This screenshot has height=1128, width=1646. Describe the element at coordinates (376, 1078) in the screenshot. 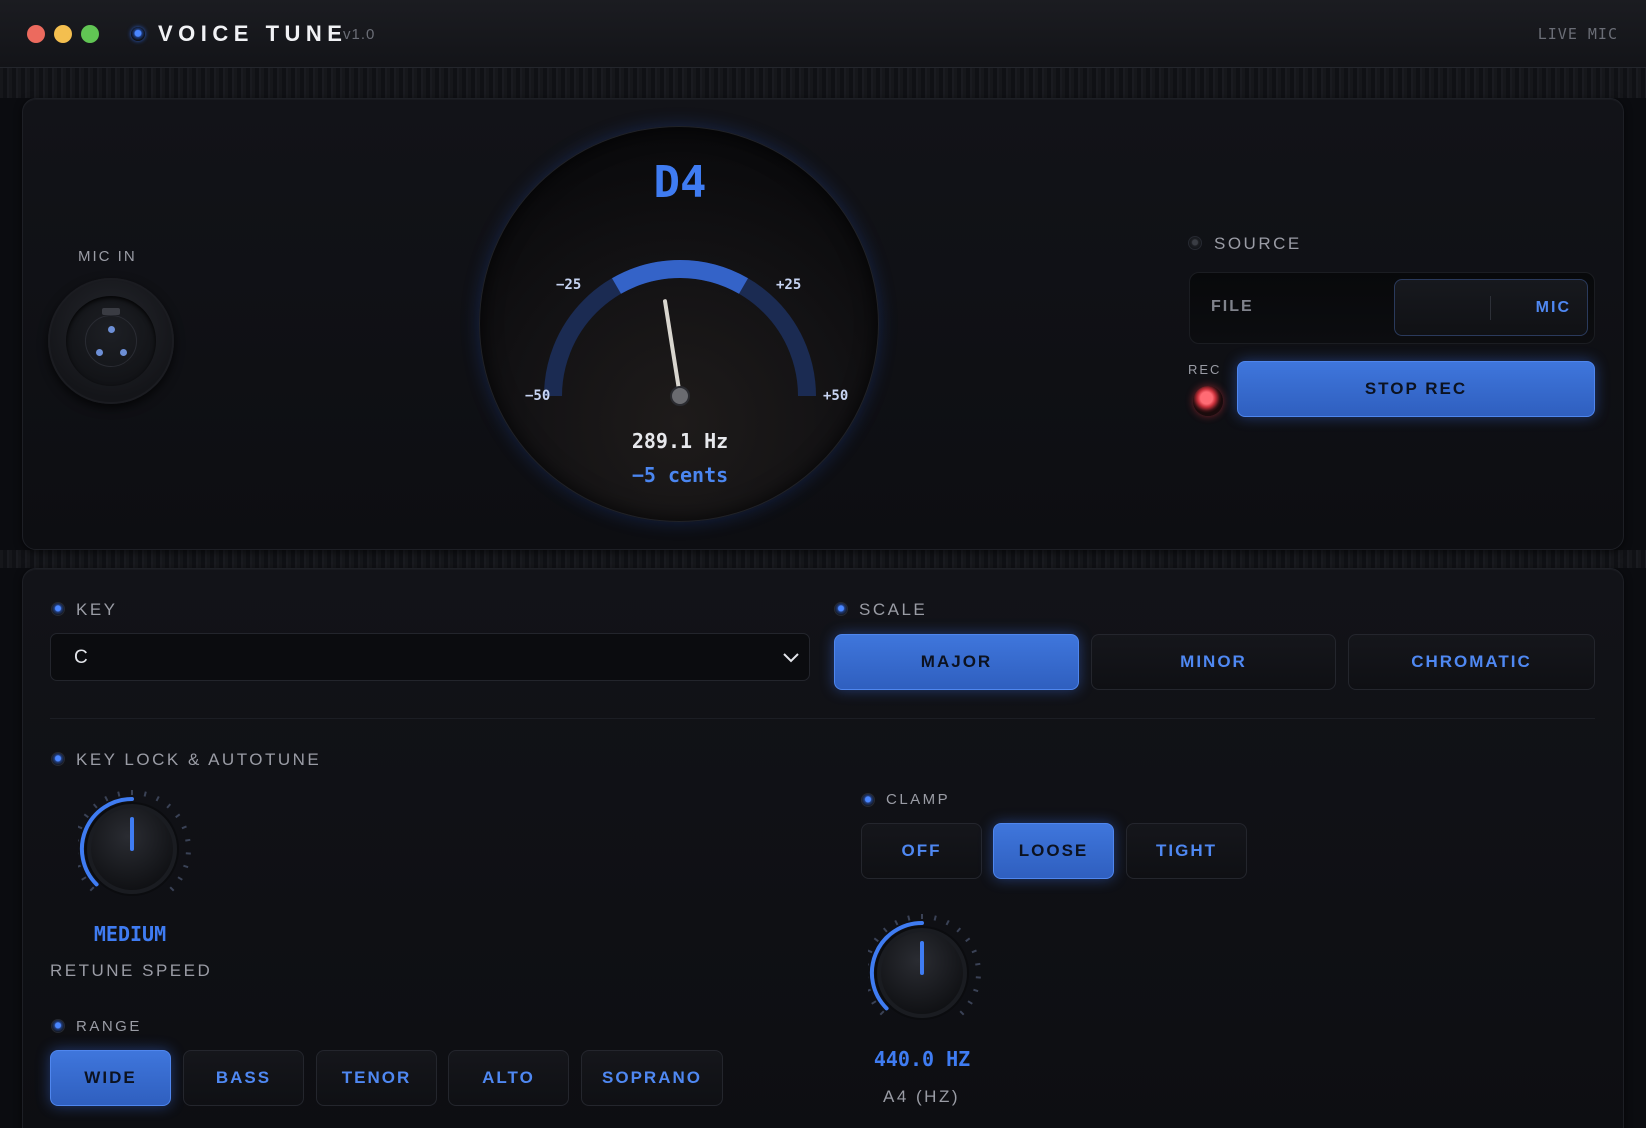

I see `range-tenor-button: TENOR` at that location.